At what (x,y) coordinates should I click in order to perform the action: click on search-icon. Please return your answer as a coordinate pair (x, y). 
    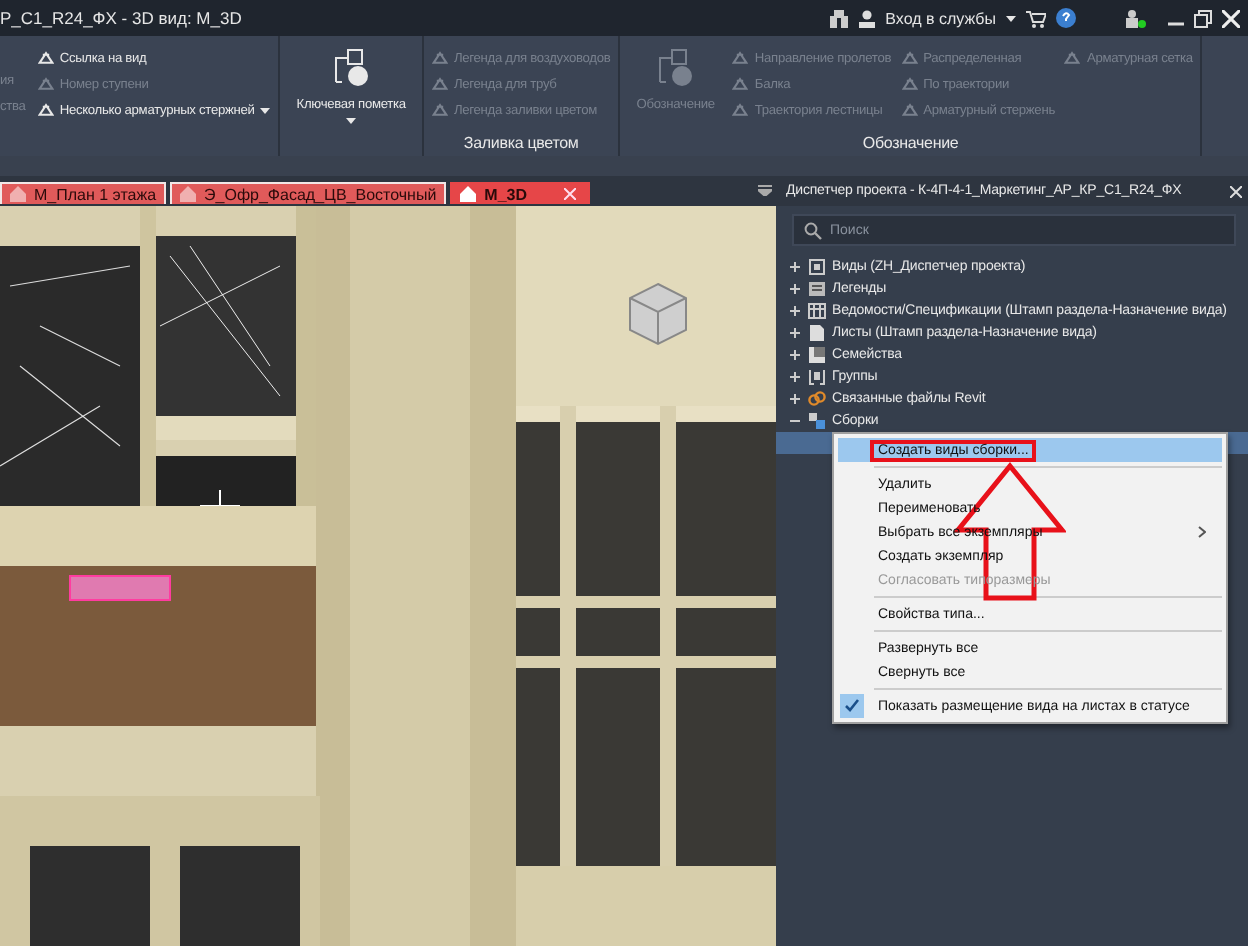
    Looking at the image, I should click on (813, 231).